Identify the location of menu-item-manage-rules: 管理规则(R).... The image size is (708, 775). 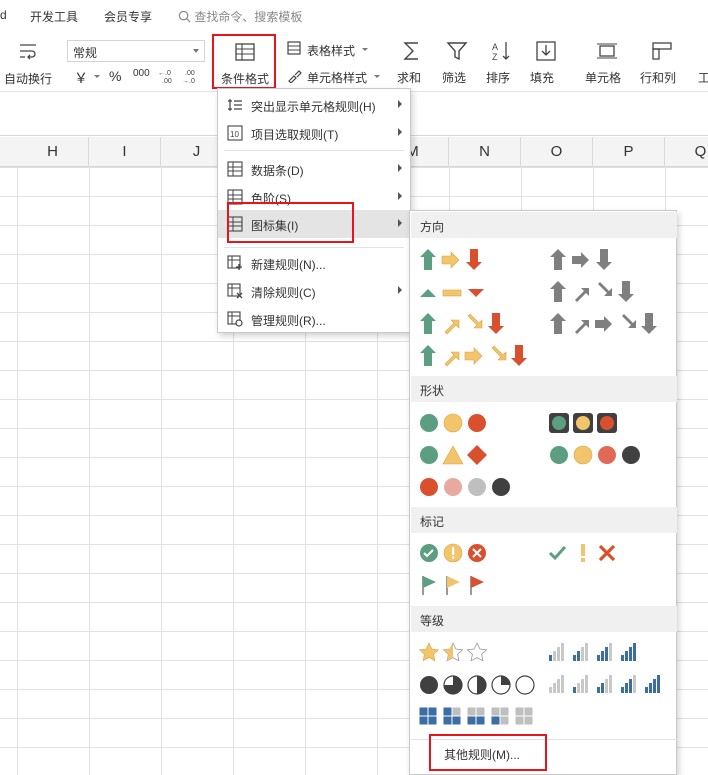
(314, 319).